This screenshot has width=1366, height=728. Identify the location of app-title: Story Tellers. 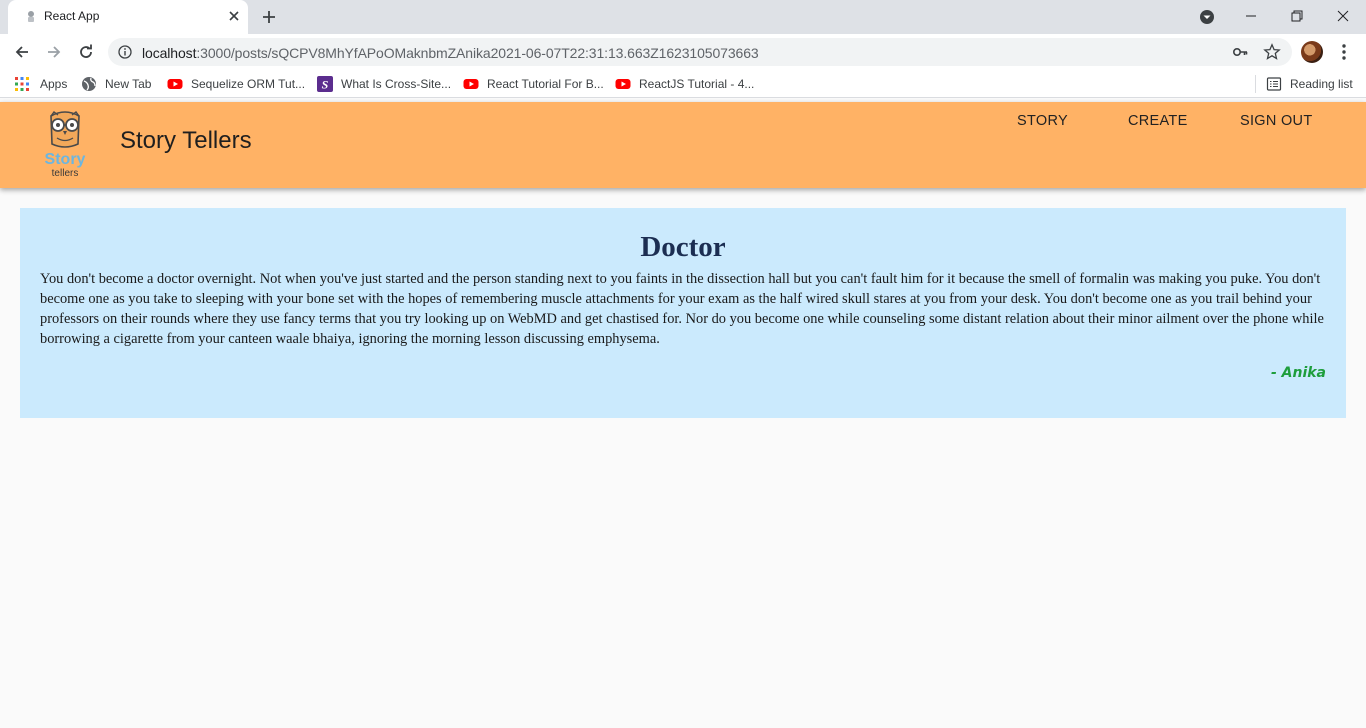
(186, 141).